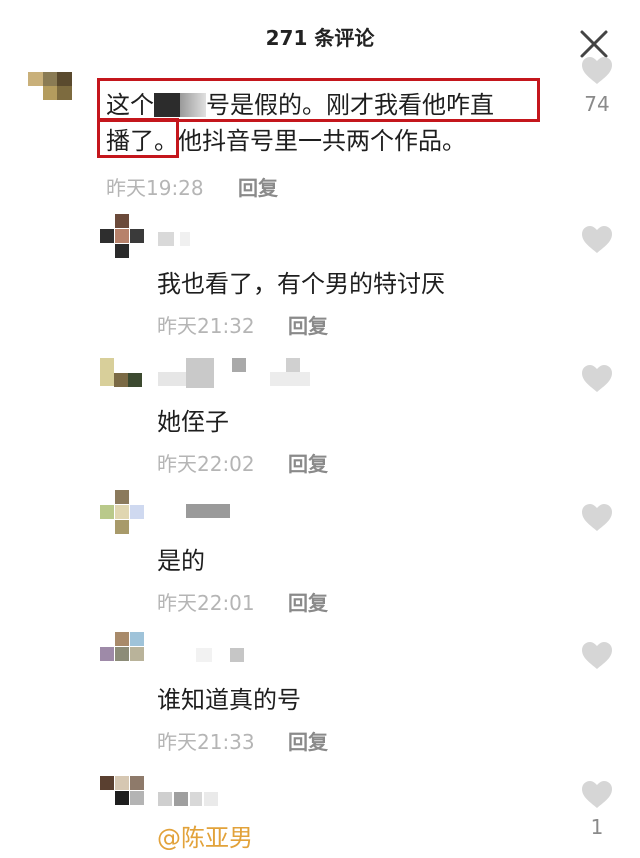 The width and height of the screenshot is (640, 858). What do you see at coordinates (229, 700) in the screenshot?
I see `reply-text: 谁知道真的号` at bounding box center [229, 700].